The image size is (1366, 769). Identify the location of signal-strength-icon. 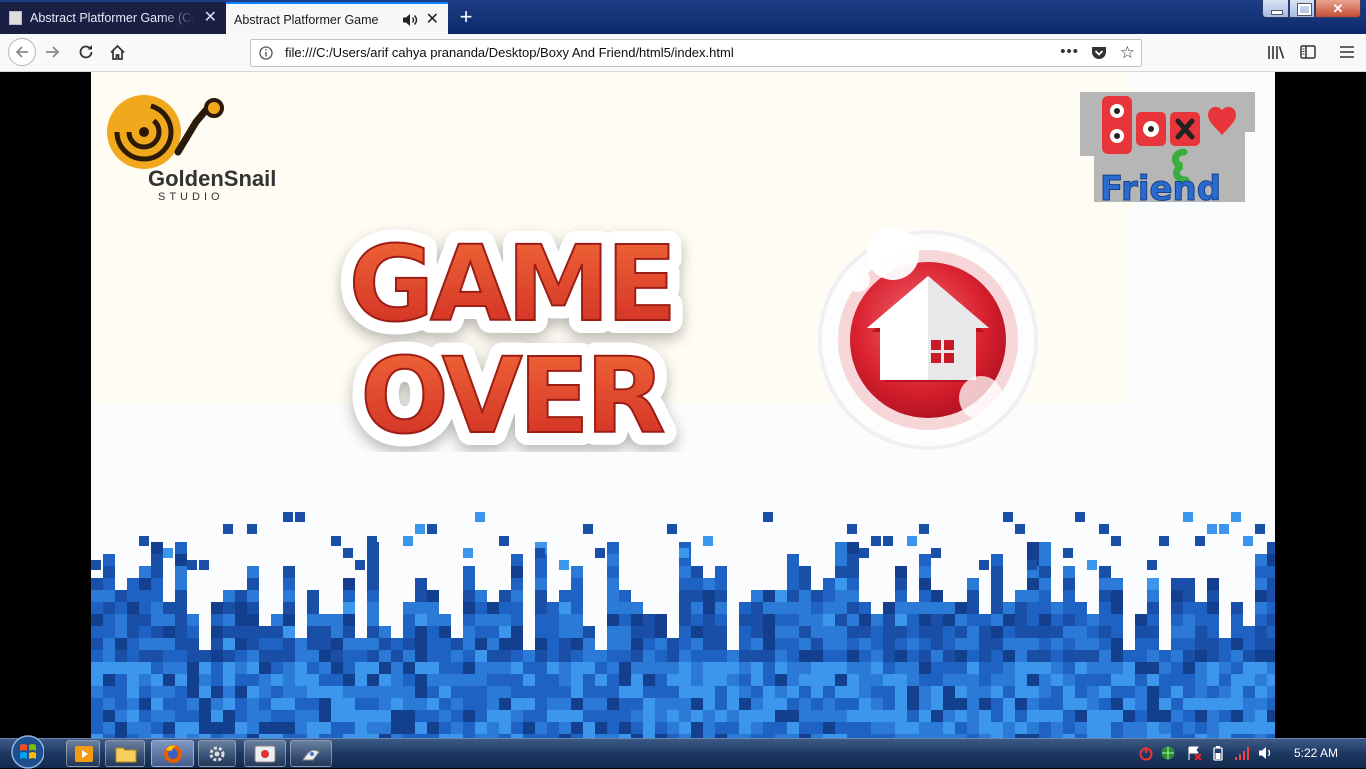
(1242, 753).